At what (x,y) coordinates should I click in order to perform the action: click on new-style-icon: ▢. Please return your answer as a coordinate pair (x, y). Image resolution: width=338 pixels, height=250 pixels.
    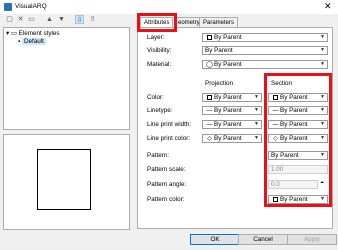
    Looking at the image, I should click on (9, 19).